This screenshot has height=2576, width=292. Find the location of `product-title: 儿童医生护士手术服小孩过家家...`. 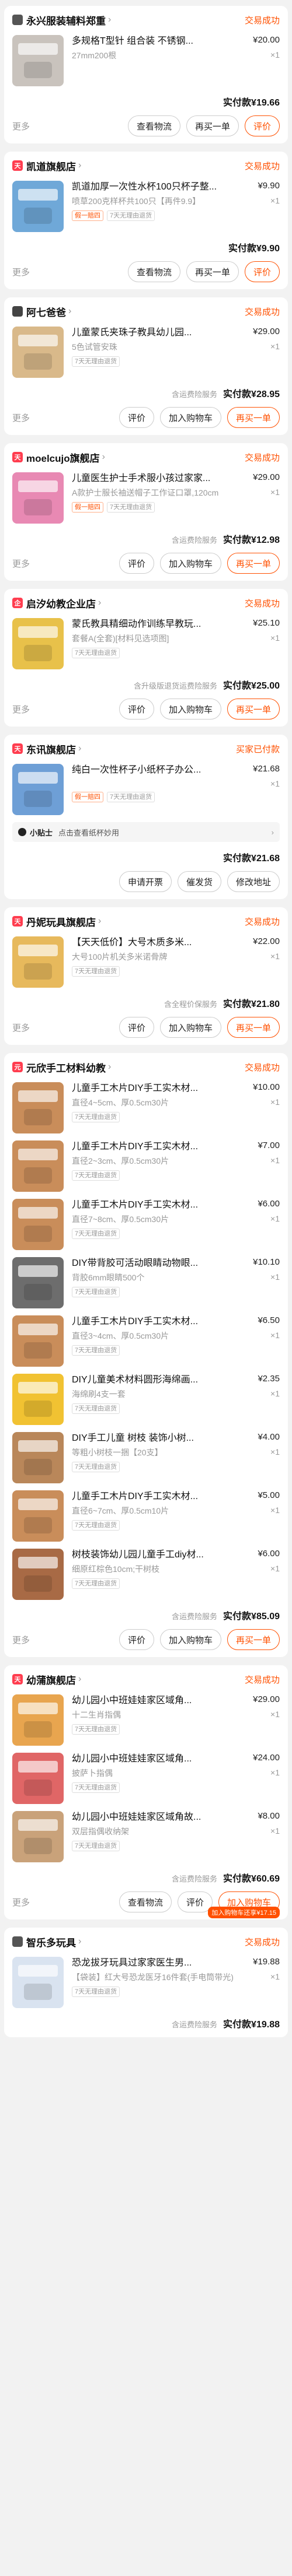

product-title: 儿童医生护士手术服小孩过家家... is located at coordinates (160, 478).